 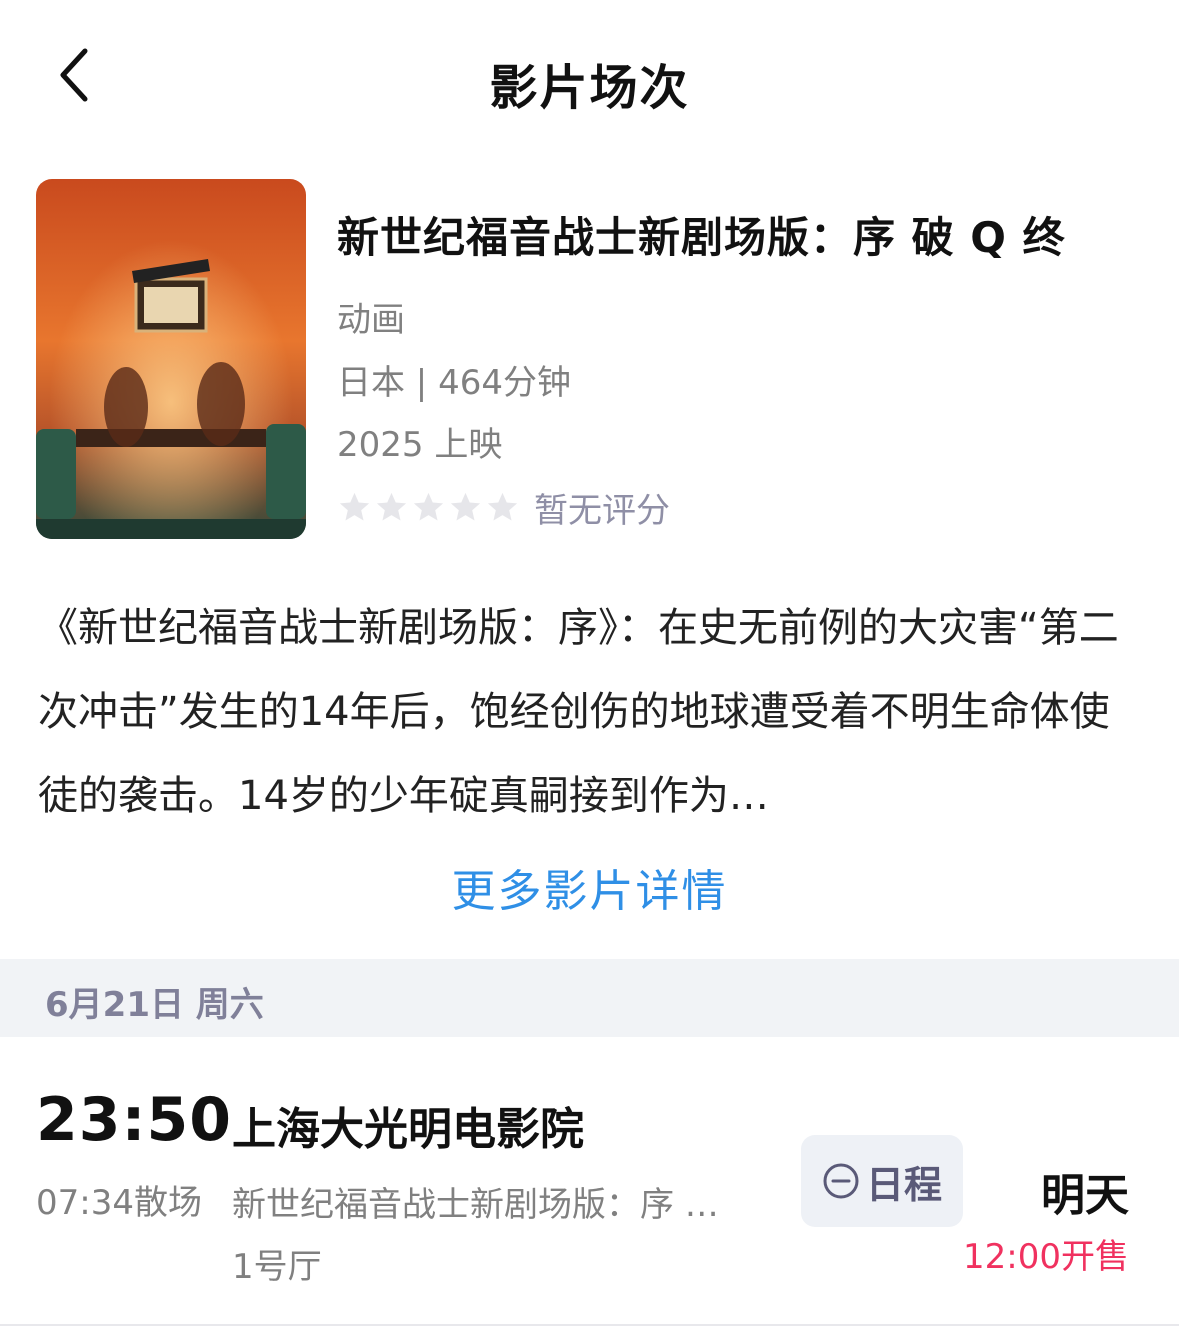 I want to click on rating-row: 暂无评分, so click(x=503, y=507).